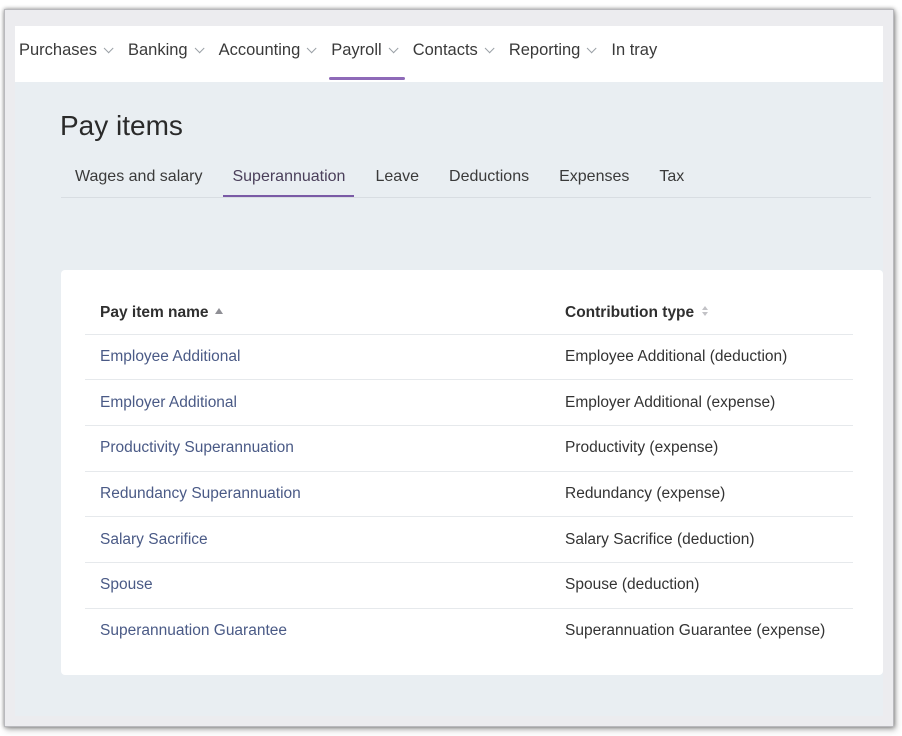  I want to click on nav-item-payroll: Payroll, so click(367, 57).